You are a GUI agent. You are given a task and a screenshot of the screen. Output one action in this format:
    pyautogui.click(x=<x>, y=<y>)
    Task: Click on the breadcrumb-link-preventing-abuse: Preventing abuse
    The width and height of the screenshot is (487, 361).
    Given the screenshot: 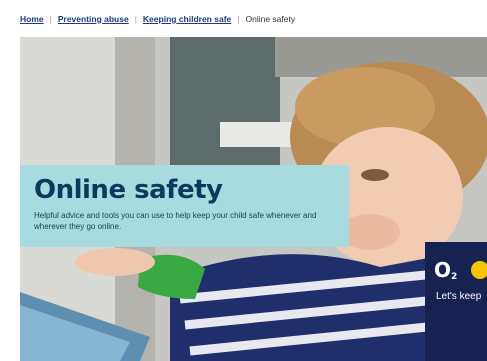 What is the action you would take?
    pyautogui.click(x=93, y=19)
    